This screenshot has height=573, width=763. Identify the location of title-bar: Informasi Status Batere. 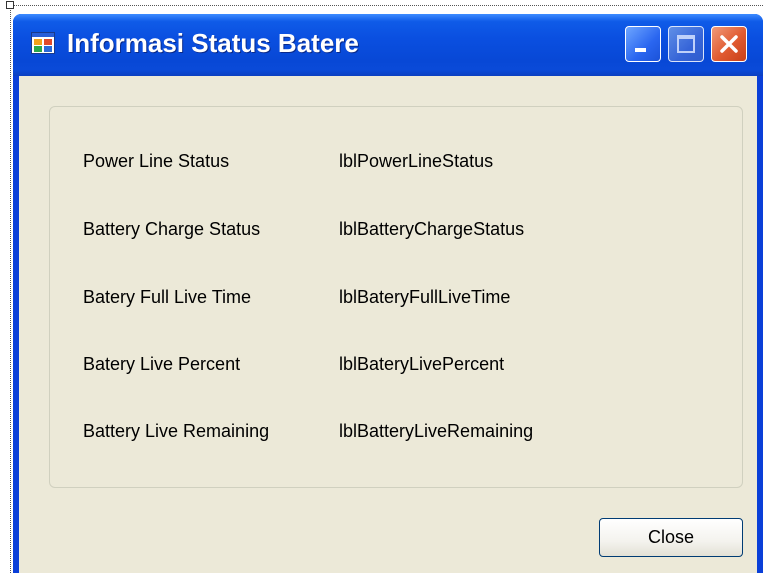
(388, 45).